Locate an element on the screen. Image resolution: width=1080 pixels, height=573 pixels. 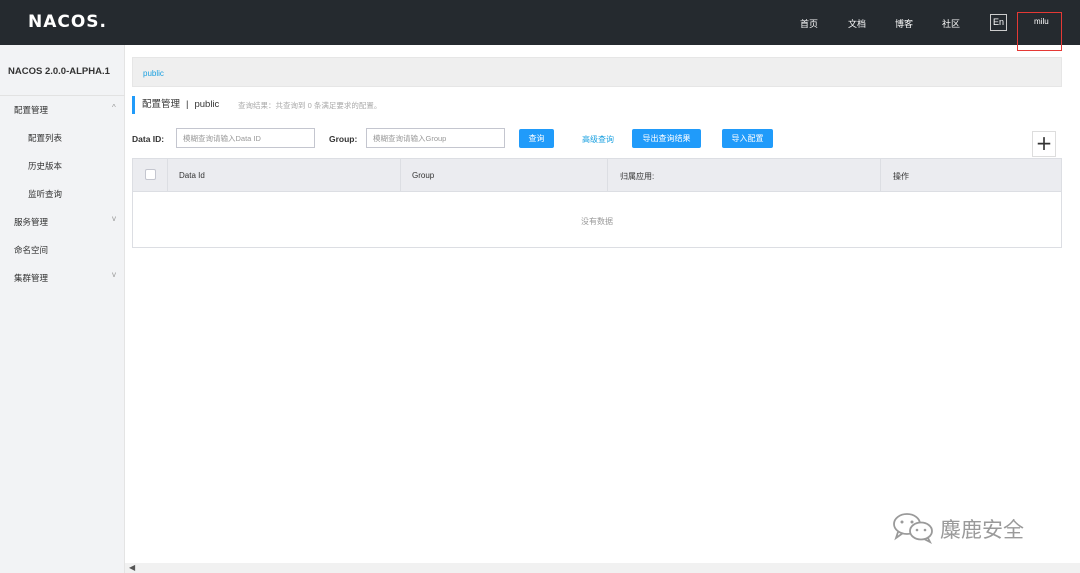
watermark-text: 麋鹿安全 is located at coordinates (982, 530).